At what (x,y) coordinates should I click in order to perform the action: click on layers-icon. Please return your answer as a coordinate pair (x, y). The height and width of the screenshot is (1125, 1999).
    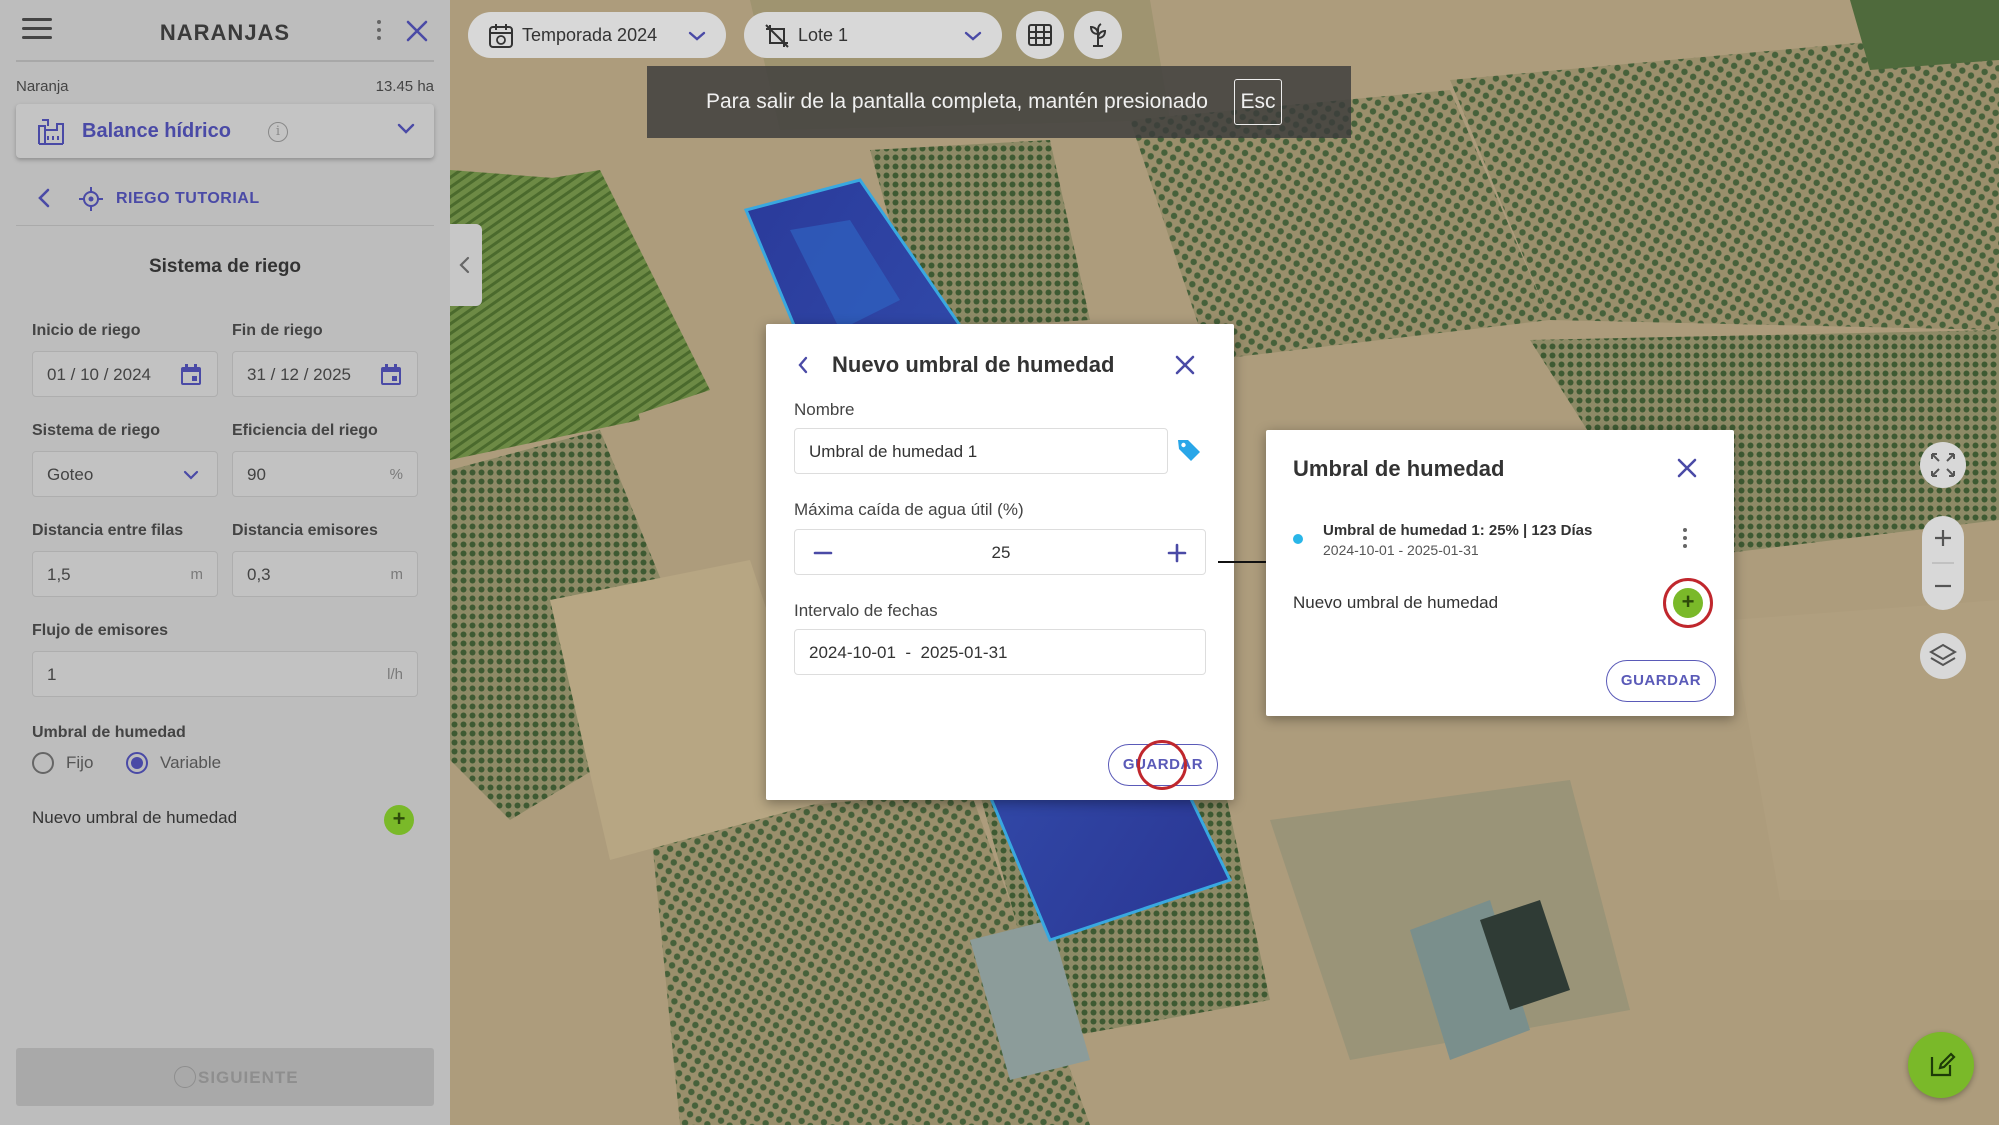
    Looking at the image, I should click on (1943, 655).